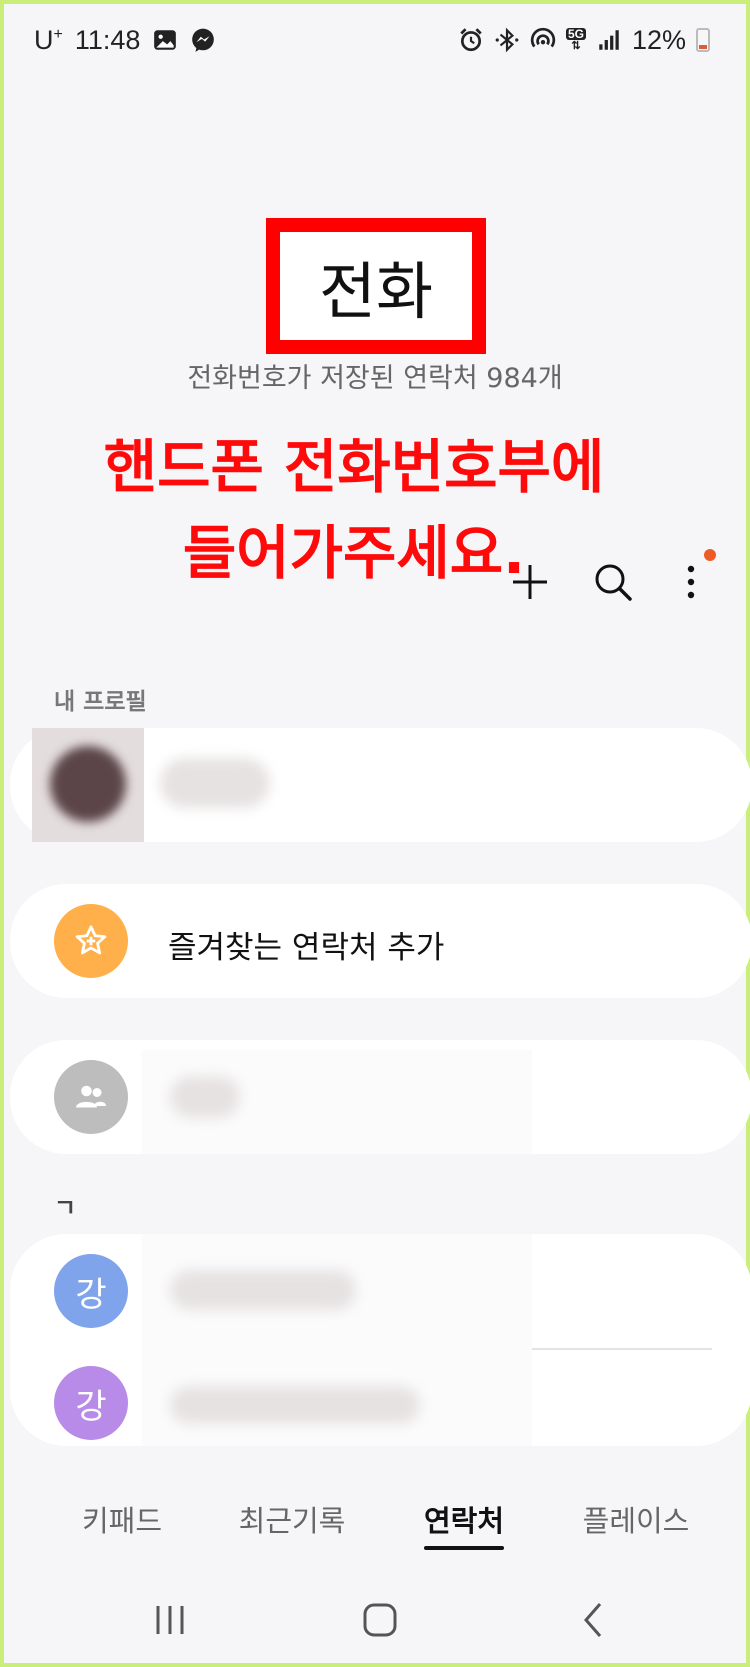 This screenshot has width=750, height=1667. I want to click on tab-keypad: 키패드, so click(122, 1519).